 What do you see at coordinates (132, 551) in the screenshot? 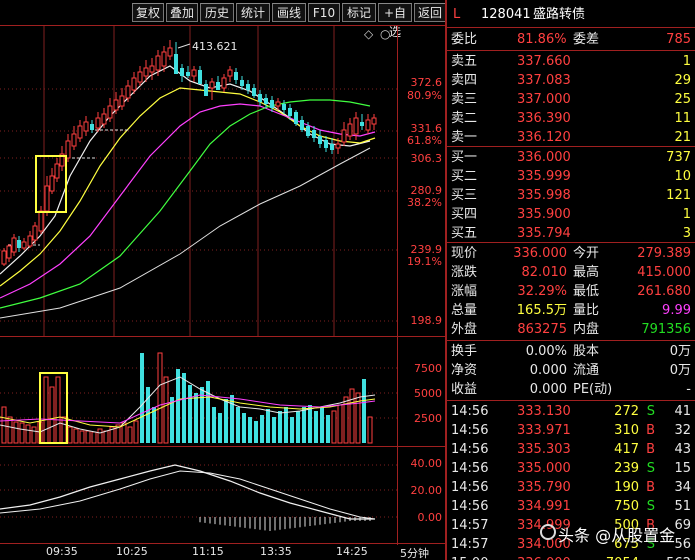
I see `time-label-1025: 10:25` at bounding box center [132, 551].